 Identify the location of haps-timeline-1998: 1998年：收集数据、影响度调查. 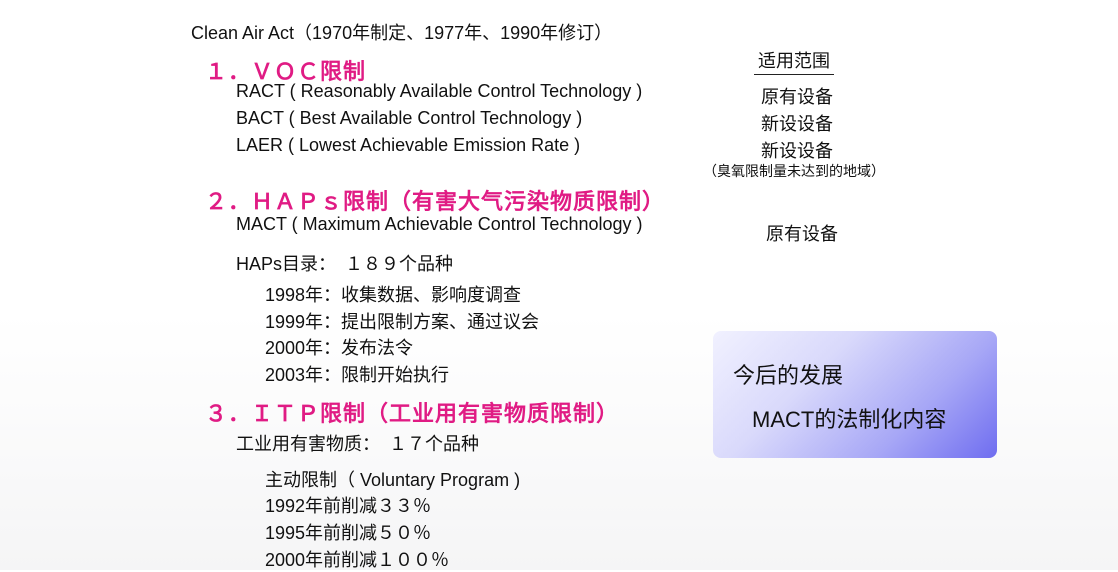
(393, 295).